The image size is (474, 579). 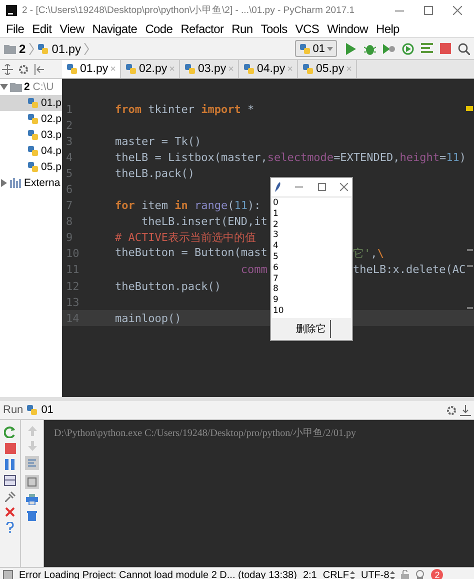 I want to click on rerun-icon, so click(x=10, y=432).